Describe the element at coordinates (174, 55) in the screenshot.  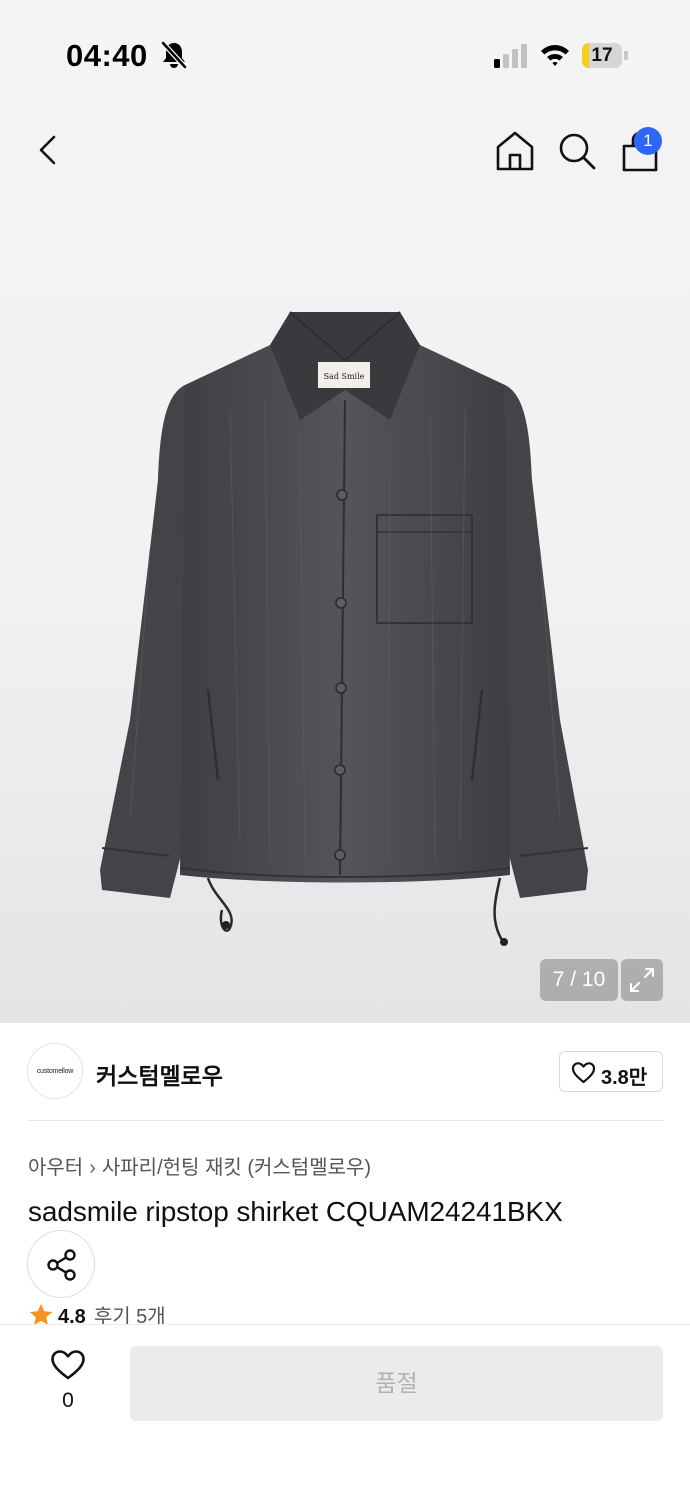
I see `bell-slash-icon` at that location.